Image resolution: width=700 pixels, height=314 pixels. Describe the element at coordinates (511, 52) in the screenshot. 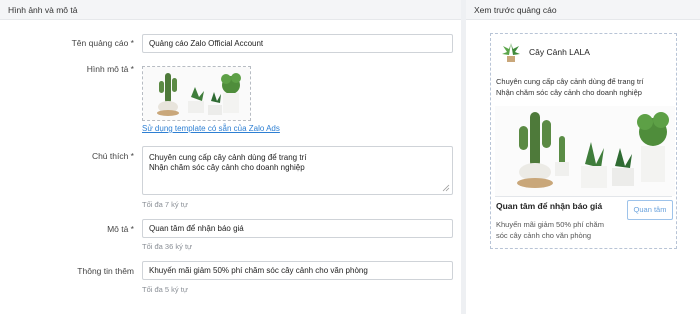

I see `plant-thumbnail-icon` at that location.